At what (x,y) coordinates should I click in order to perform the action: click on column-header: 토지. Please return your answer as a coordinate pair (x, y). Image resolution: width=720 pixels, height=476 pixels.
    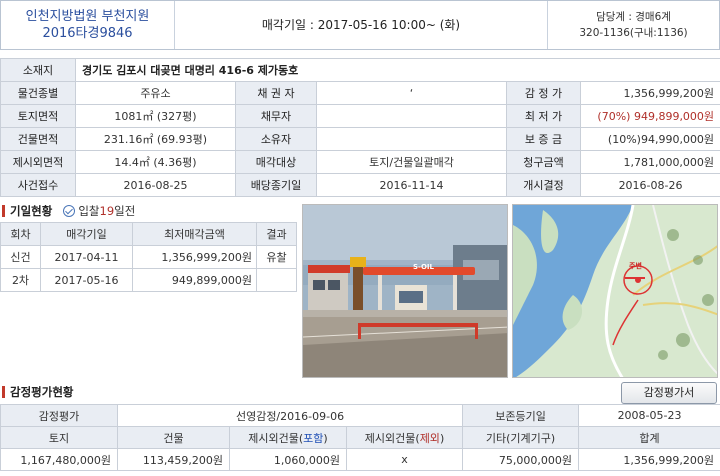
    Looking at the image, I should click on (59, 437).